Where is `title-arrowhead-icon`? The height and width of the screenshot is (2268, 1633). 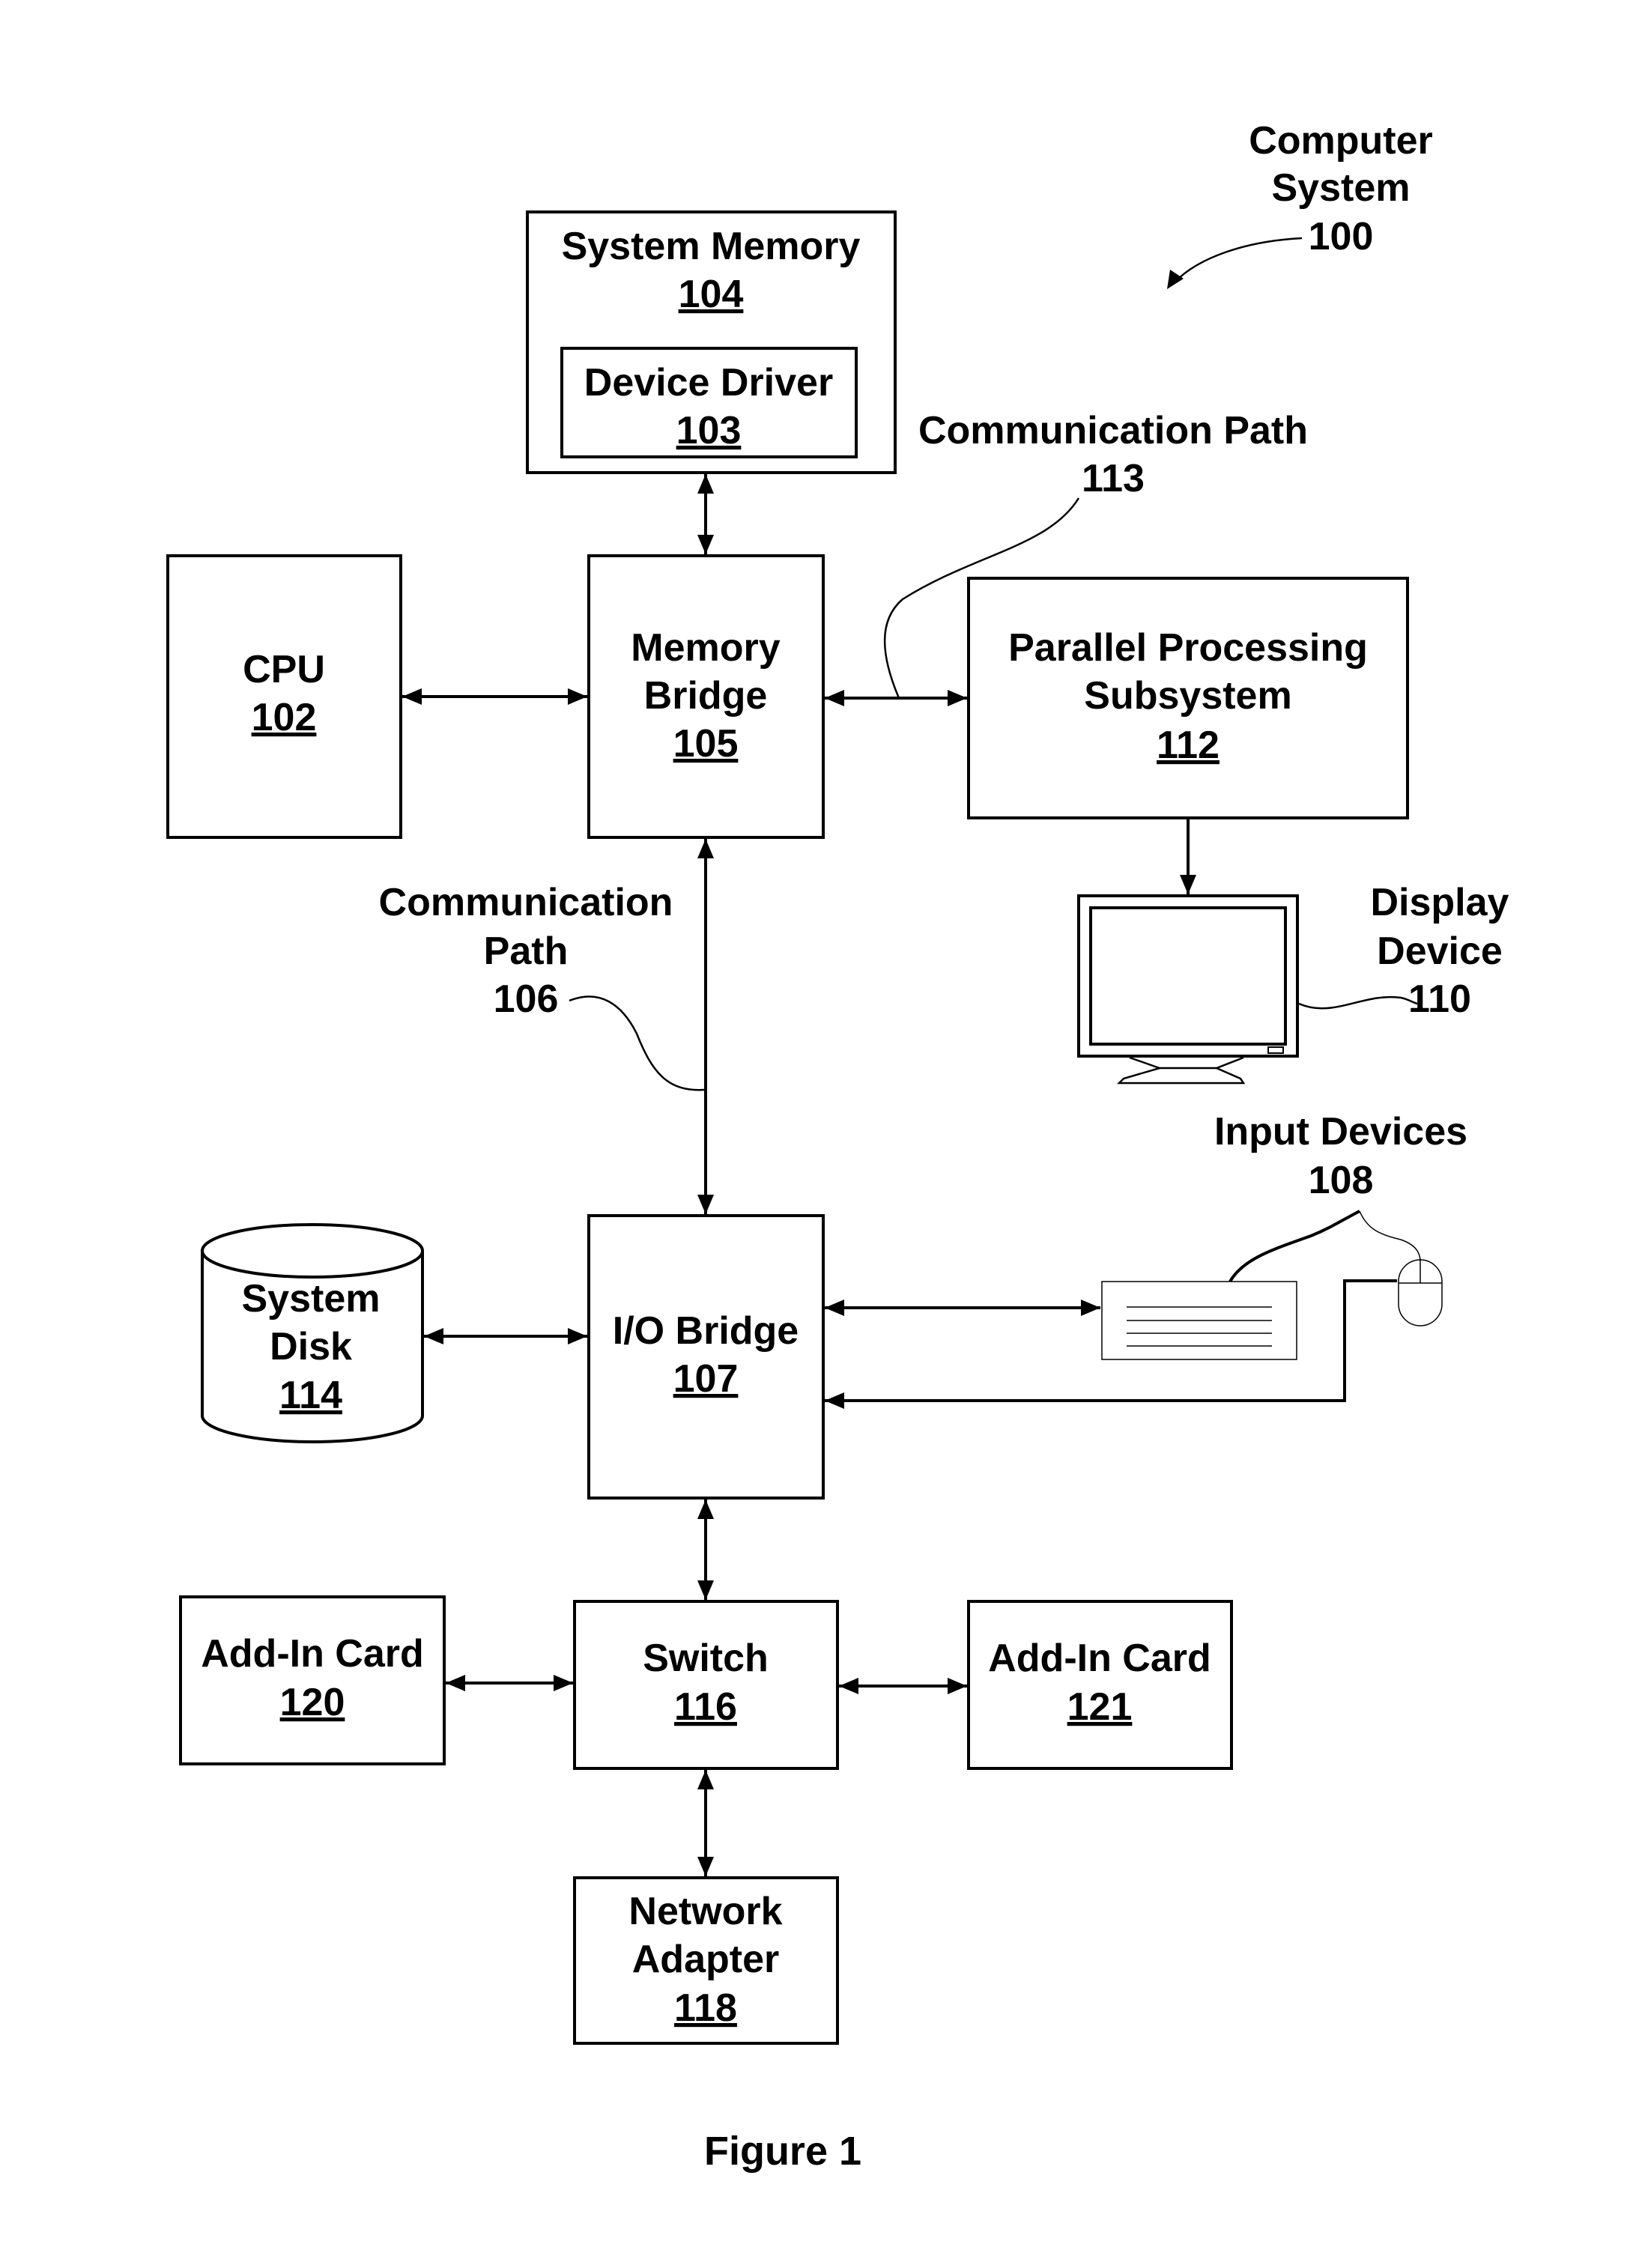 title-arrowhead-icon is located at coordinates (1175, 280).